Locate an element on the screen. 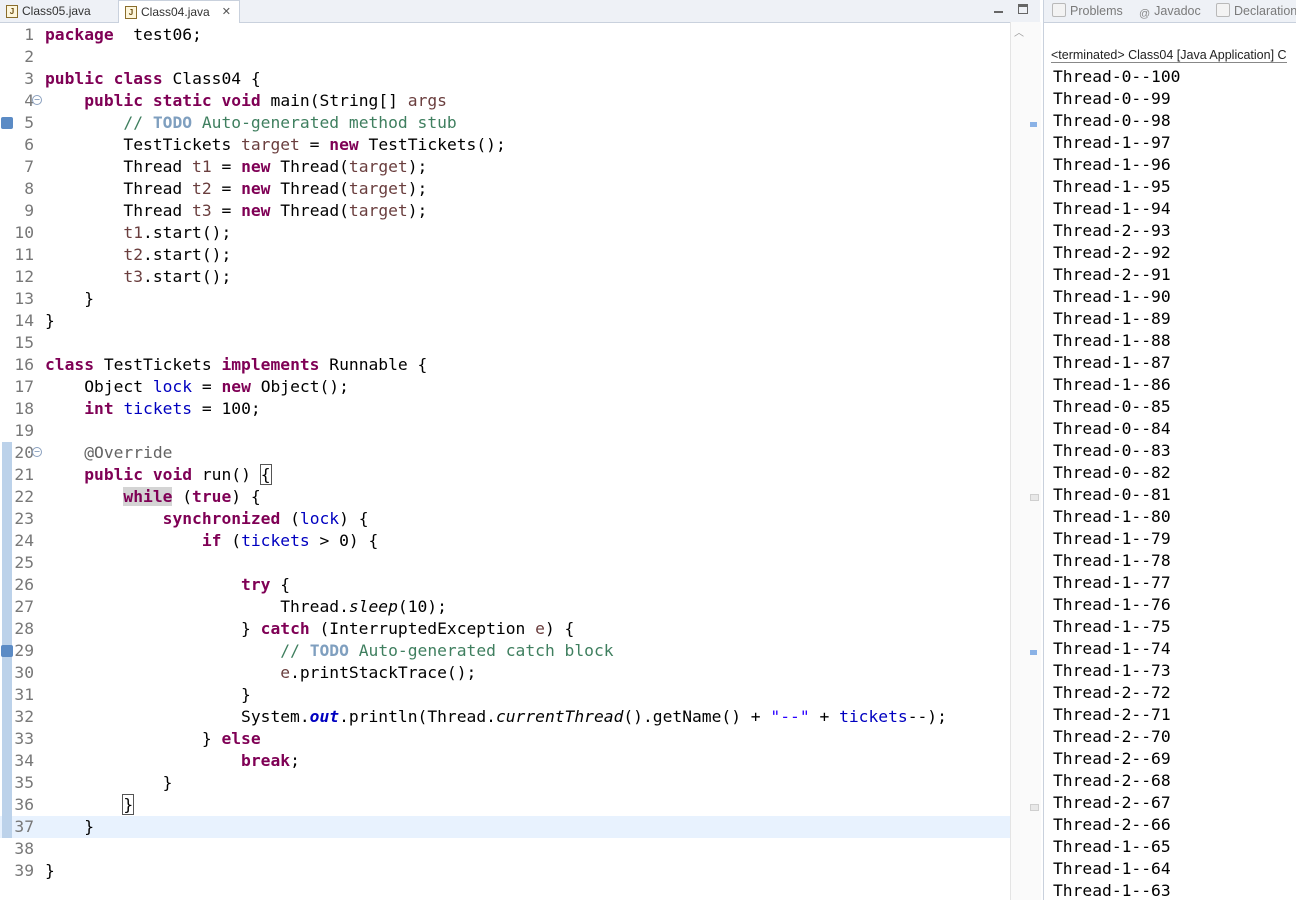  code-line: 38 is located at coordinates (505, 849).